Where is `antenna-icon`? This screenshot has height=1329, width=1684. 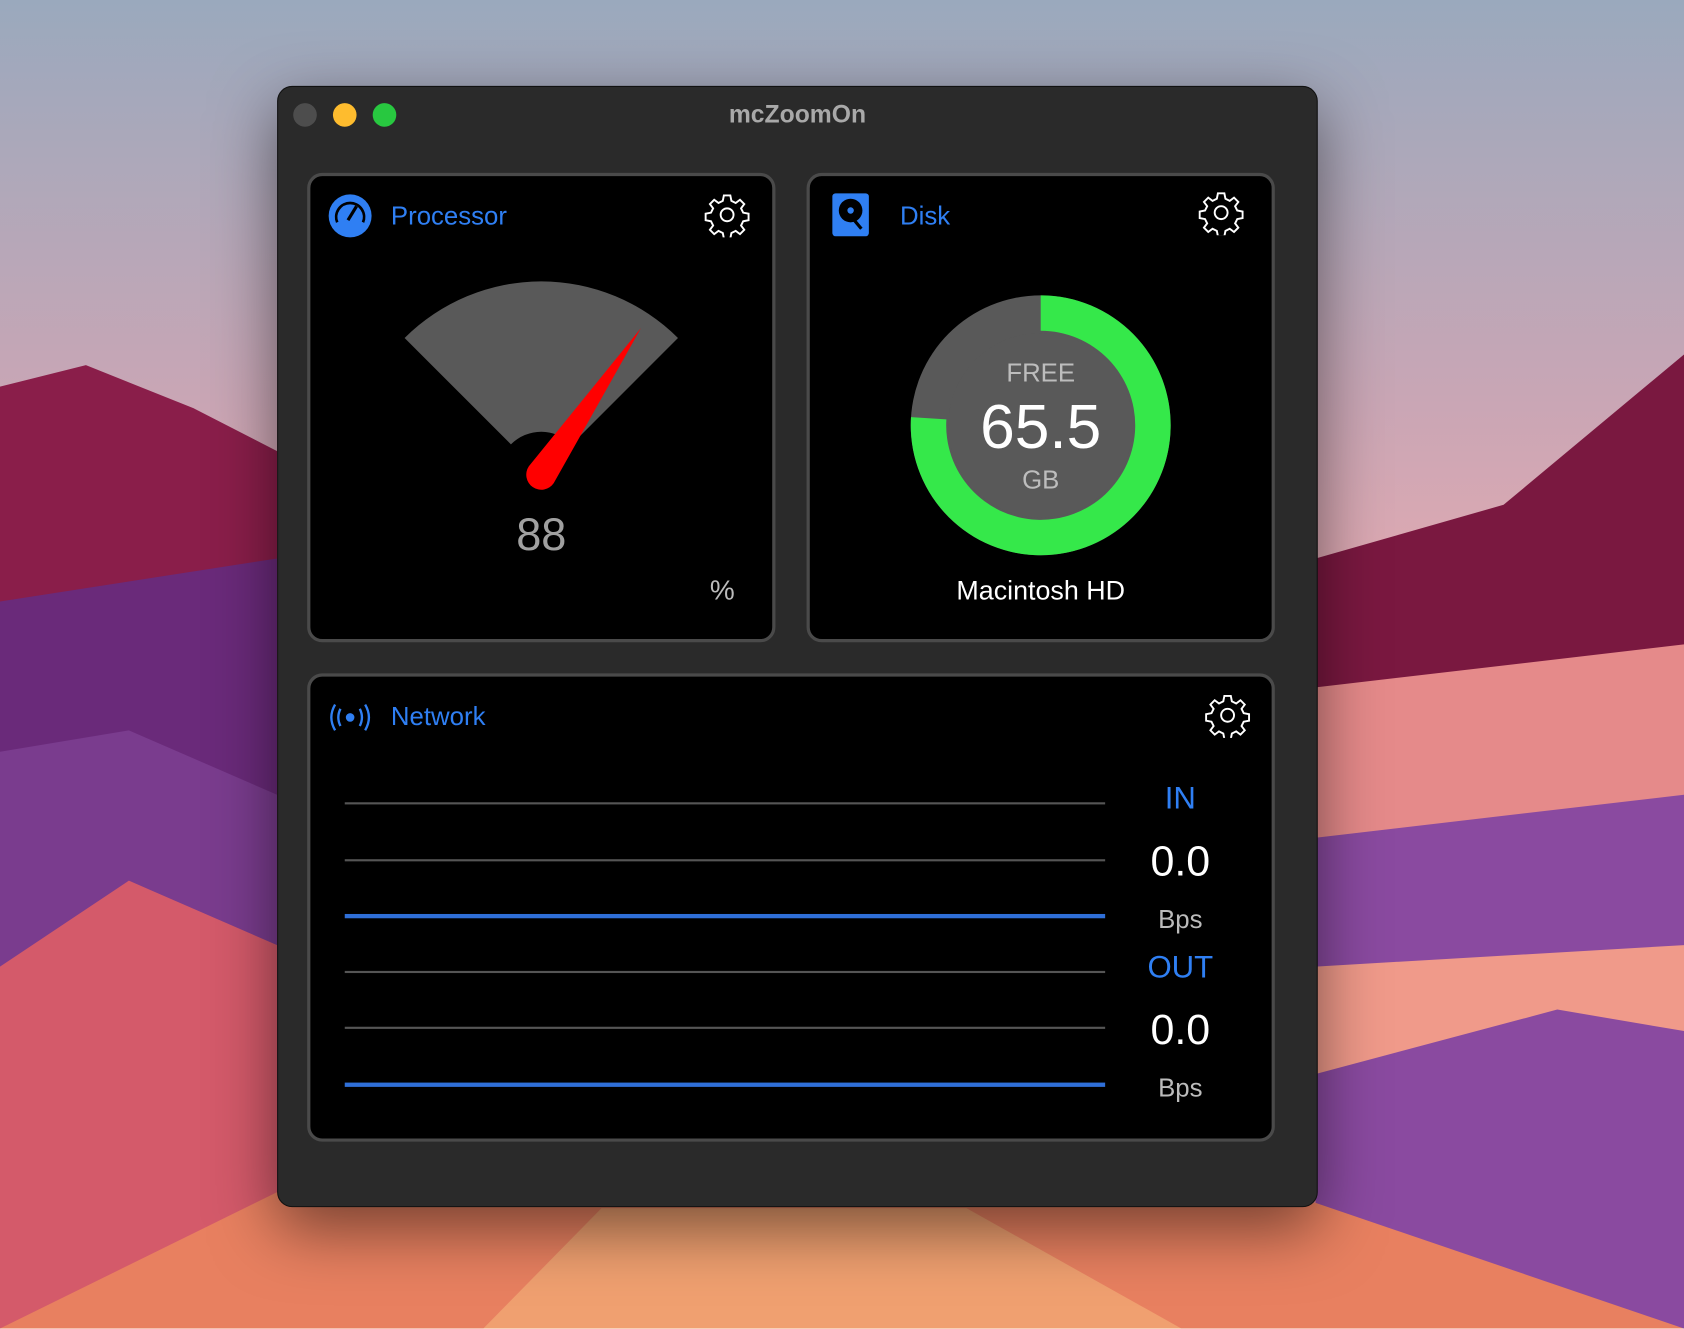
antenna-icon is located at coordinates (350, 717).